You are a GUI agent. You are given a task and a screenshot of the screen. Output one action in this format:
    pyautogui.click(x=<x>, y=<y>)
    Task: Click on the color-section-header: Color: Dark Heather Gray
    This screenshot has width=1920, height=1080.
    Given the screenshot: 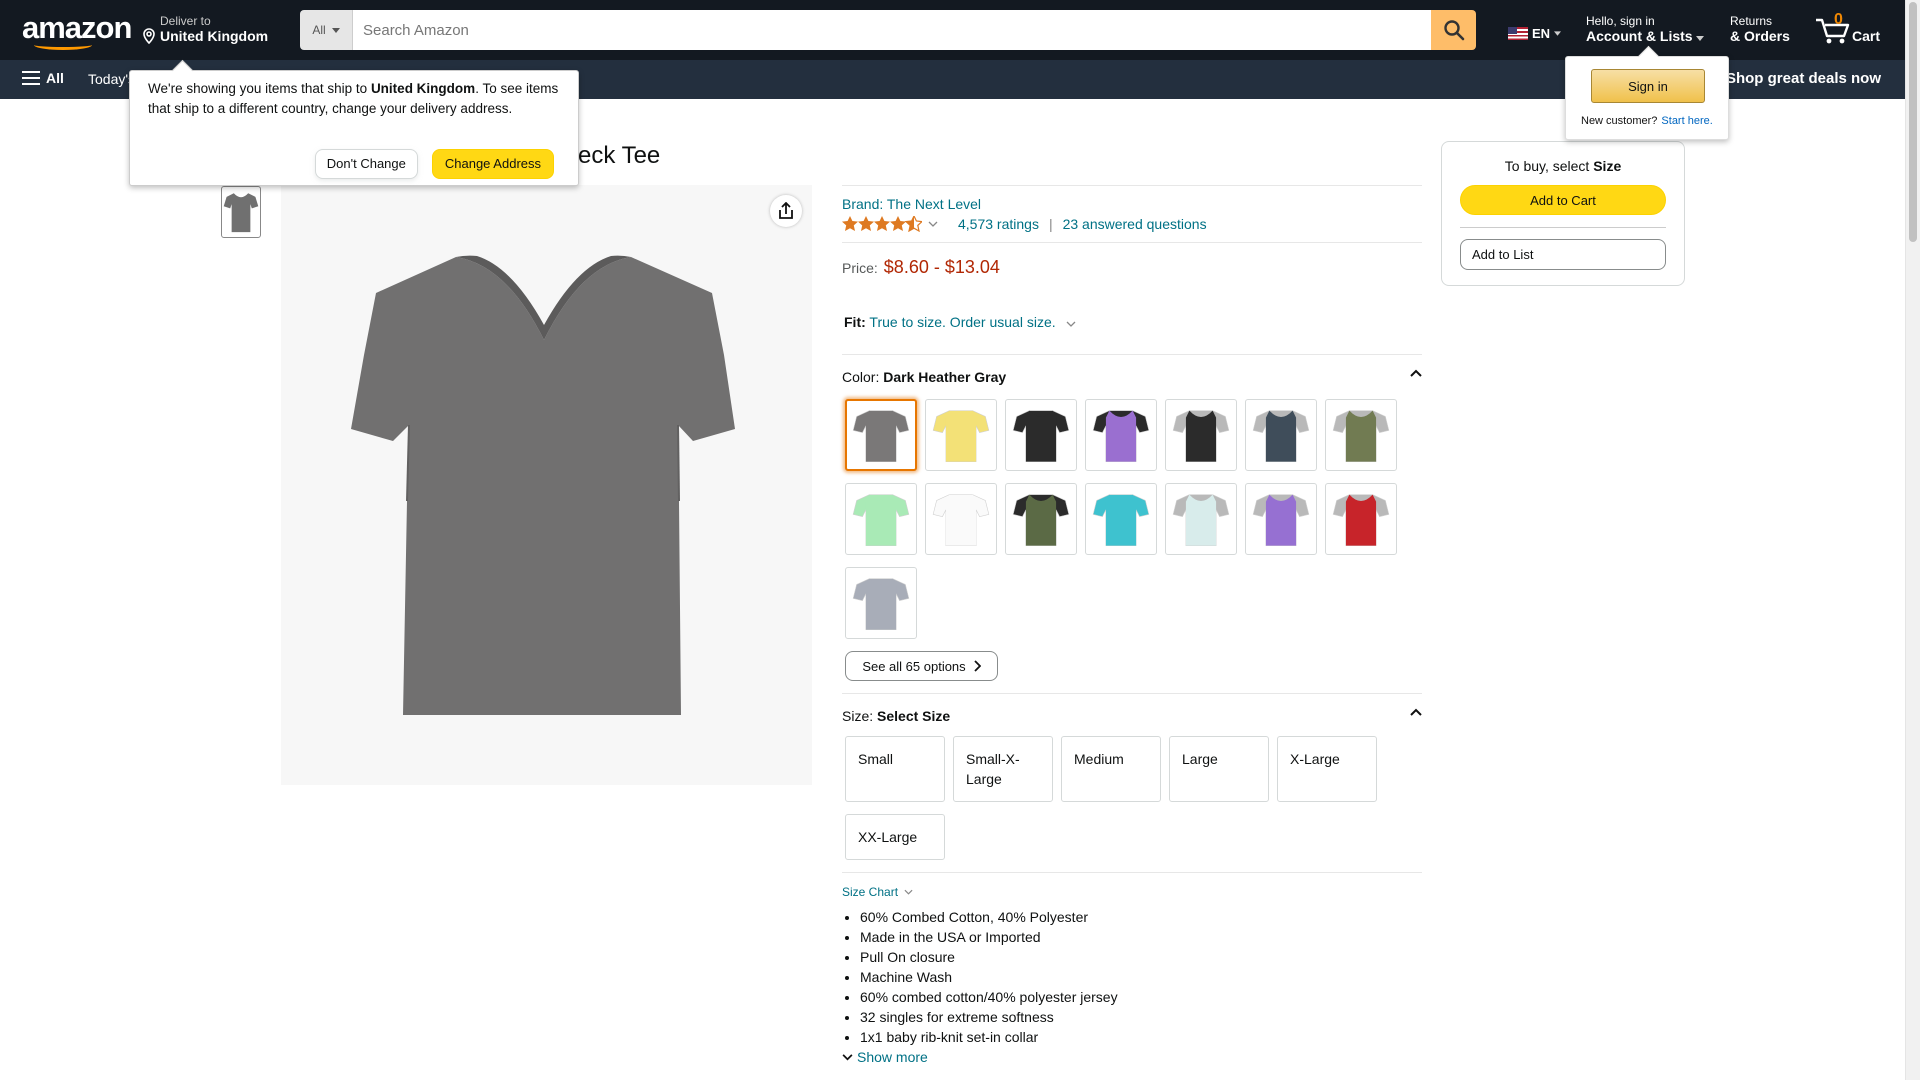 What is the action you would take?
    pyautogui.click(x=1132, y=377)
    